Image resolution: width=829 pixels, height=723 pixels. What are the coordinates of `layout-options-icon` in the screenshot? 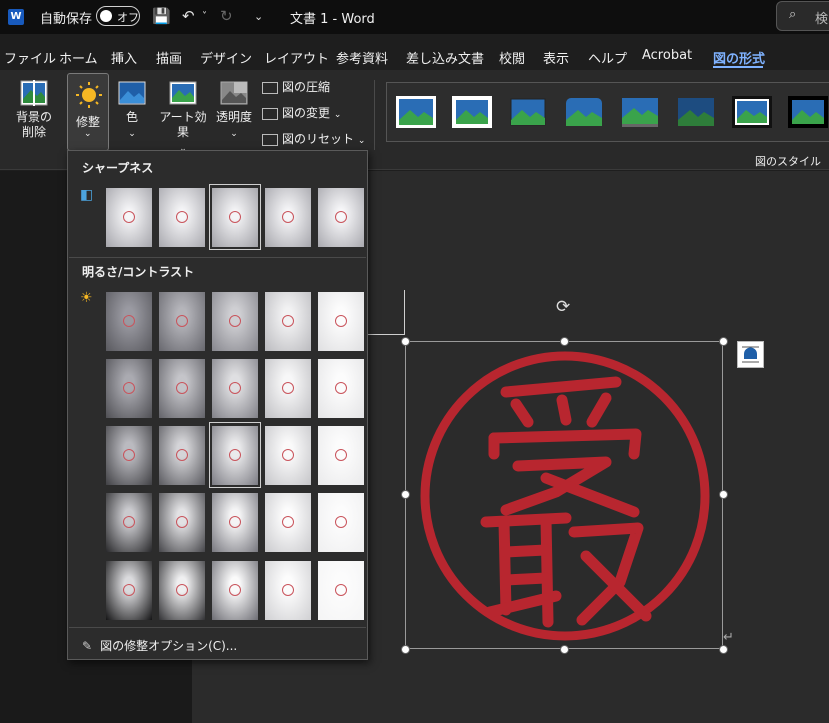 It's located at (750, 354).